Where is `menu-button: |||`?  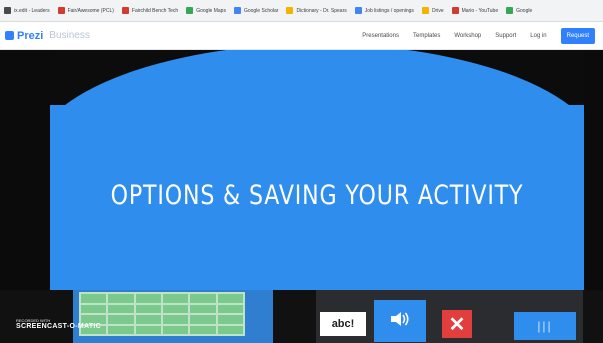
menu-button: ||| is located at coordinates (545, 326).